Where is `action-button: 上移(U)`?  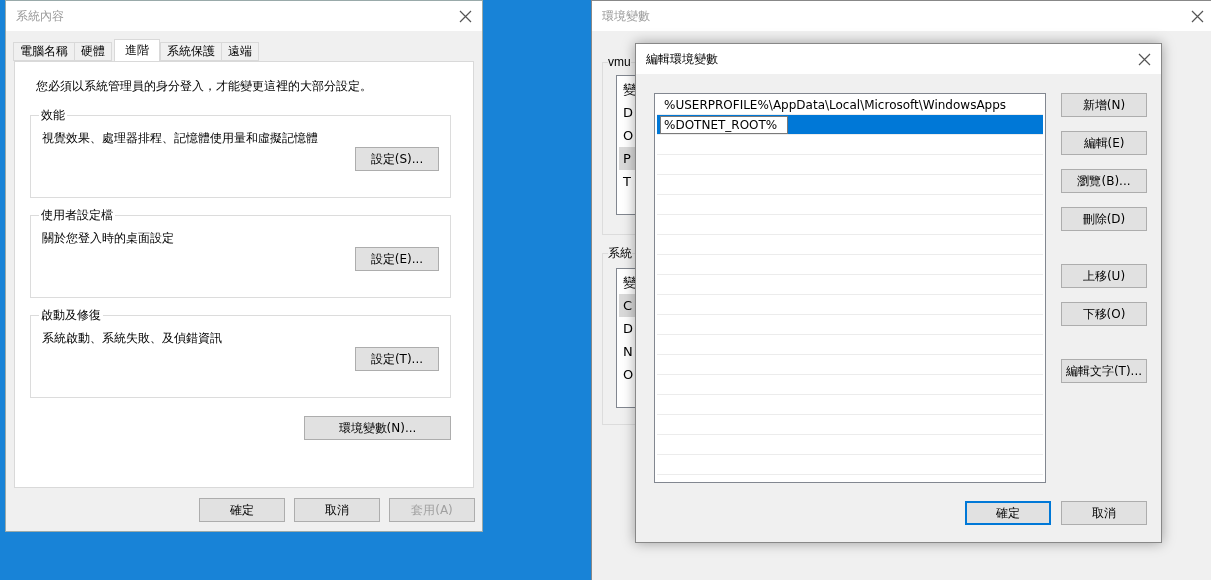 action-button: 上移(U) is located at coordinates (1104, 276).